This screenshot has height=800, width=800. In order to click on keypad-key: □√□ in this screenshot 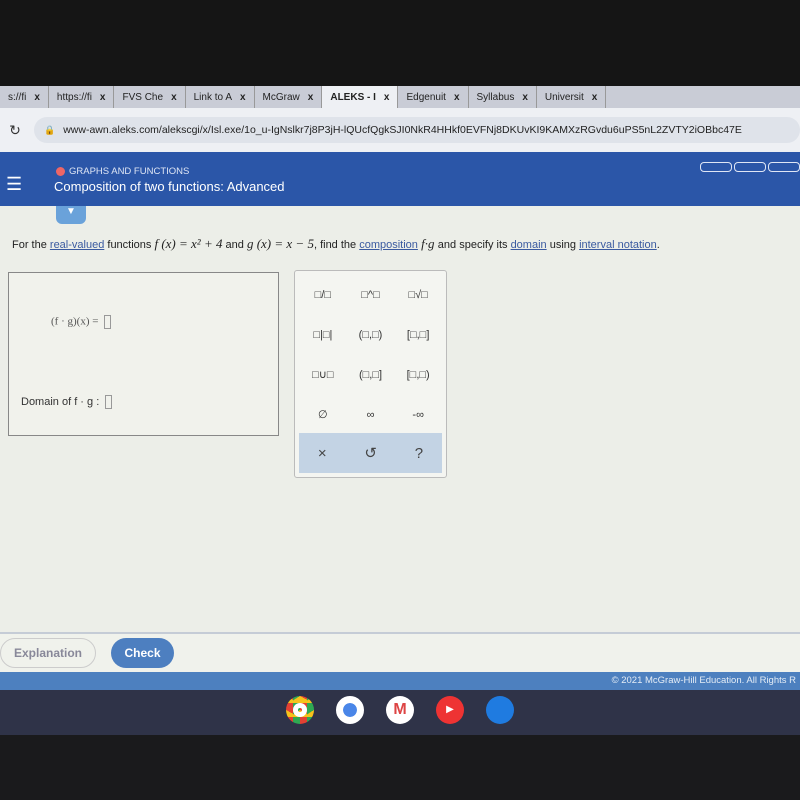, I will do `click(418, 295)`.